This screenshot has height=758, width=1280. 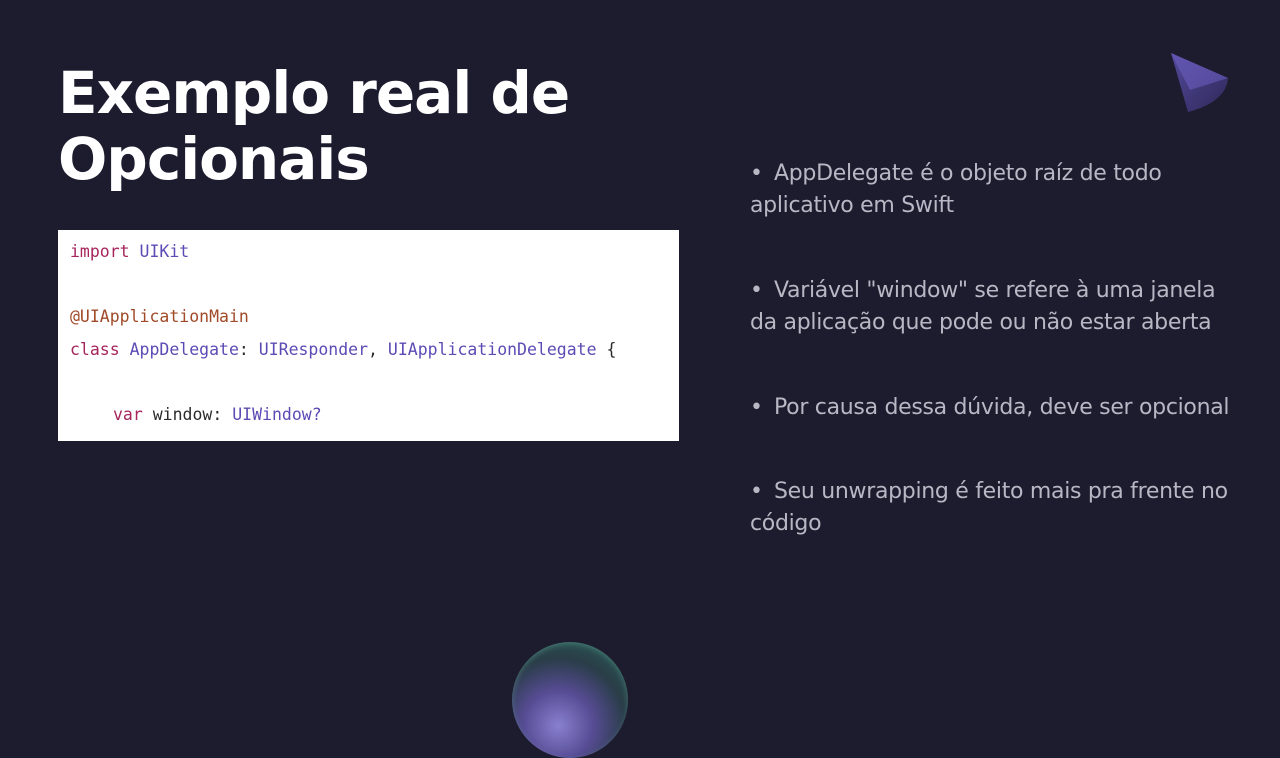 What do you see at coordinates (611, 349) in the screenshot?
I see `code-brace: {` at bounding box center [611, 349].